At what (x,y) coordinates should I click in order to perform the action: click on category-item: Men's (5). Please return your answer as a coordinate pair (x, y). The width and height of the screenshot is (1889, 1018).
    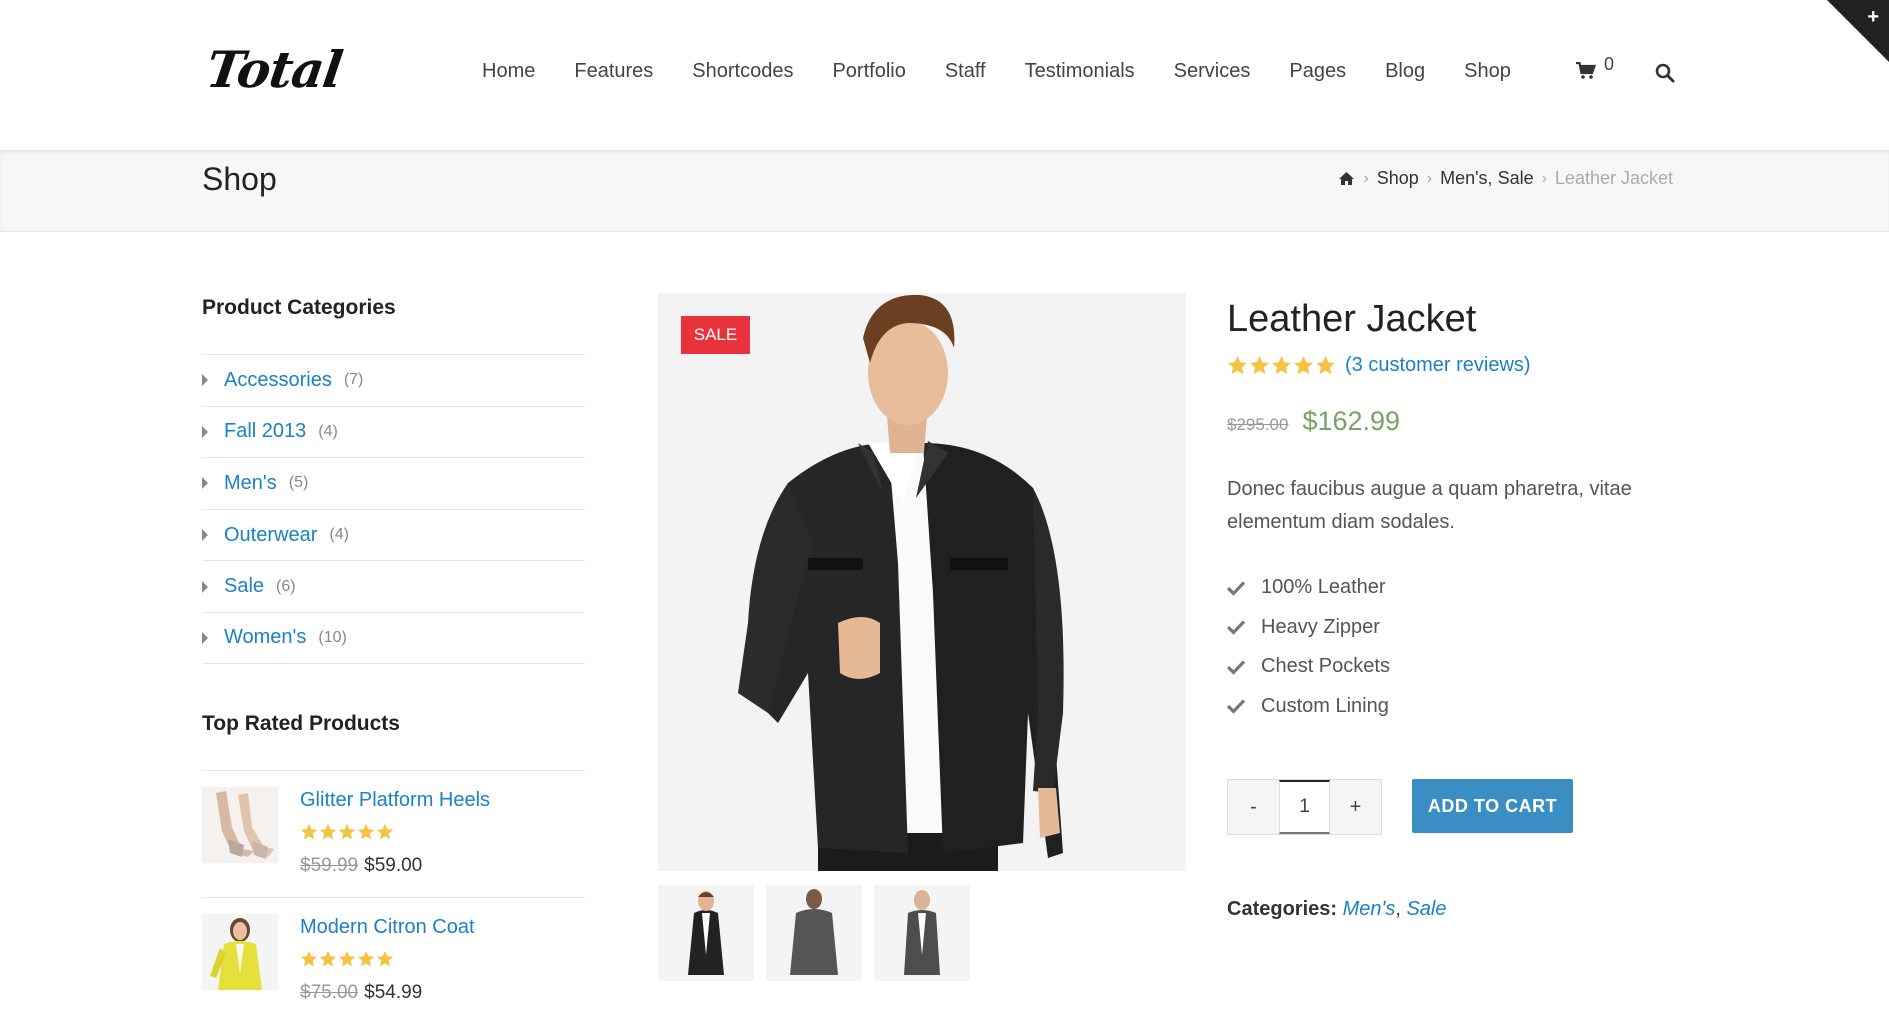
    Looking at the image, I should click on (393, 483).